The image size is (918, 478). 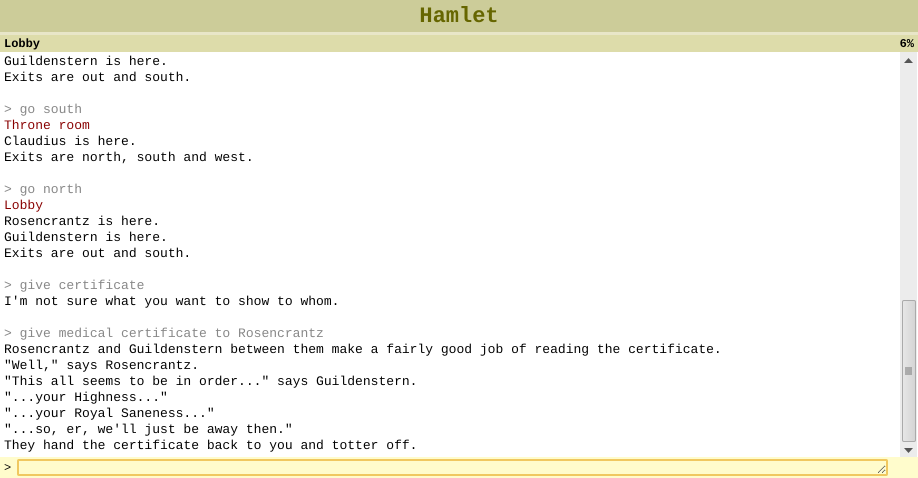 I want to click on command-line: > go south, so click(x=44, y=110).